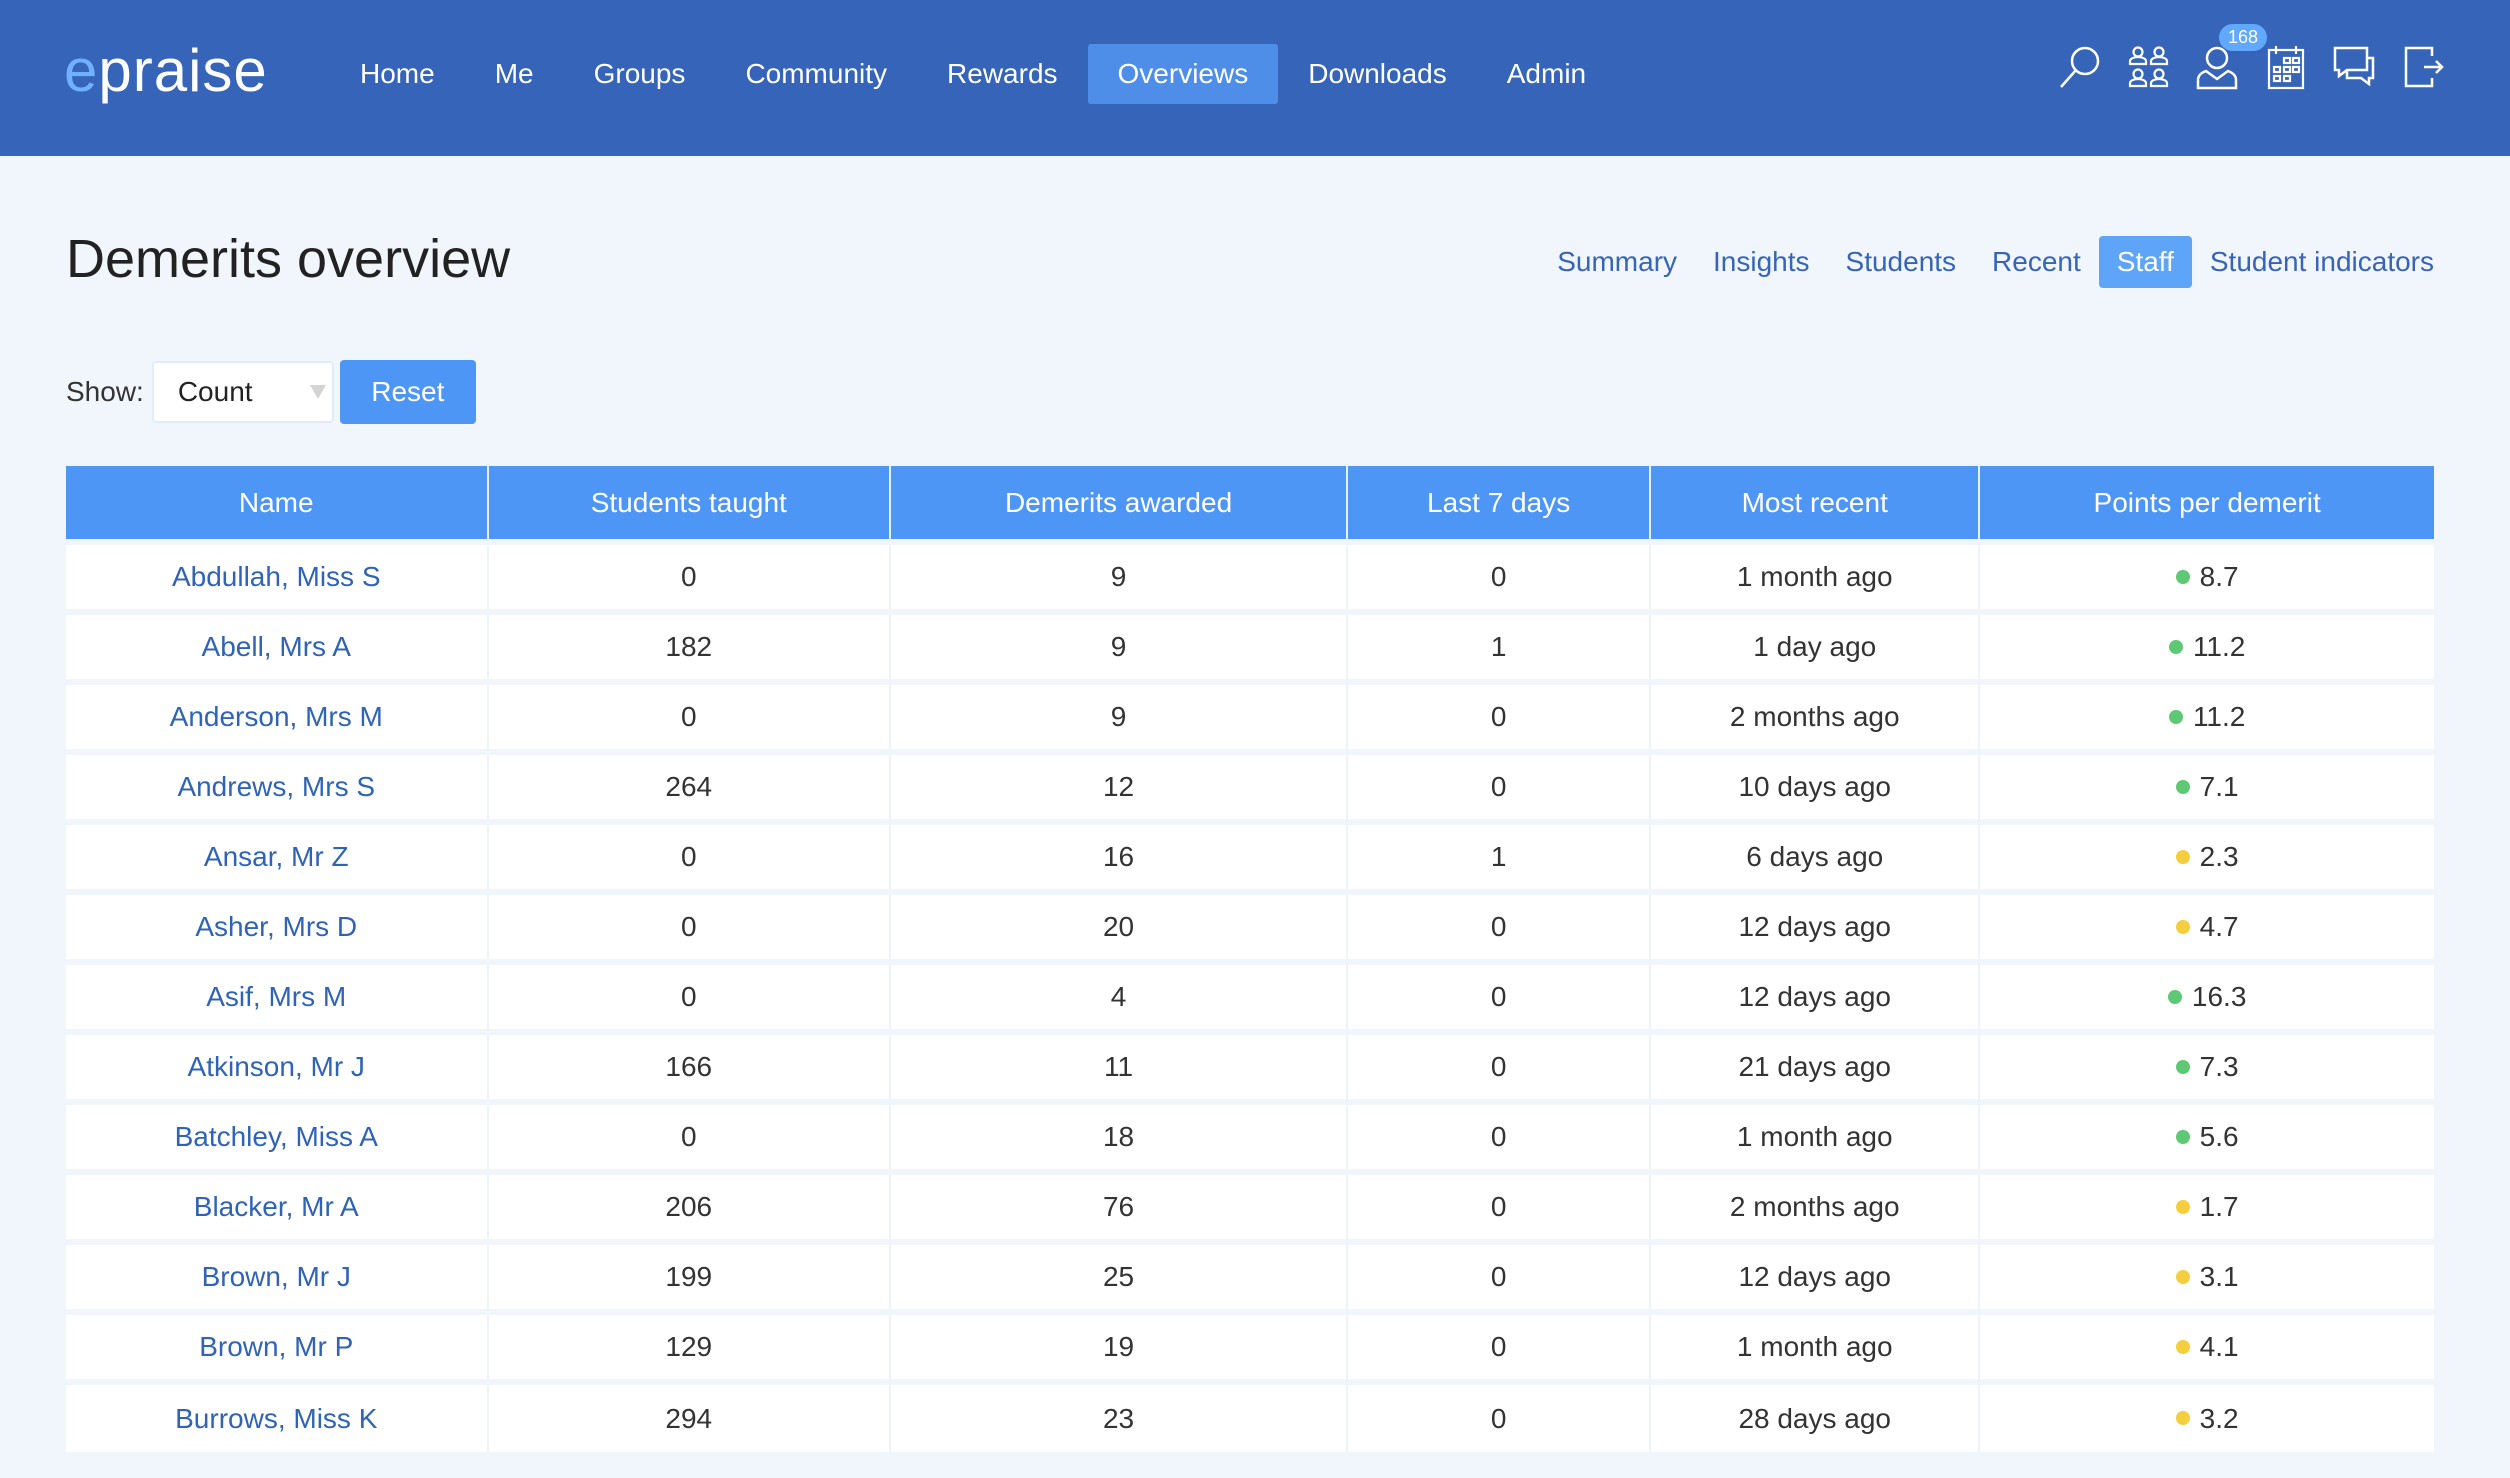  I want to click on staff-name-link: Andrews, Mrs S, so click(277, 785).